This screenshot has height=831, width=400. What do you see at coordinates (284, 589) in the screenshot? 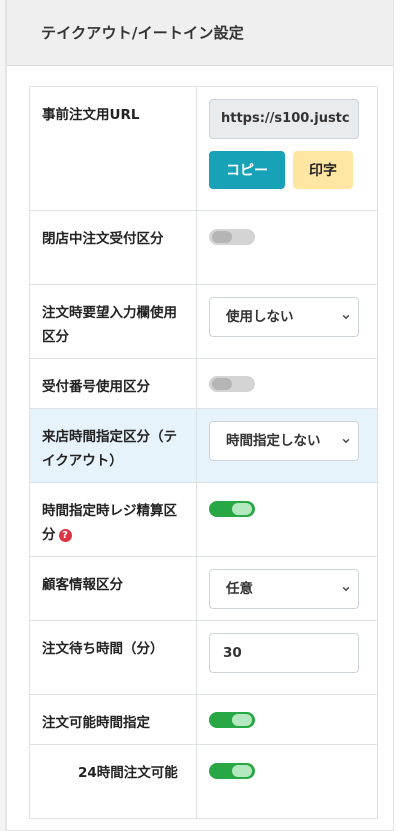
I see `customer-info-select: 任意` at bounding box center [284, 589].